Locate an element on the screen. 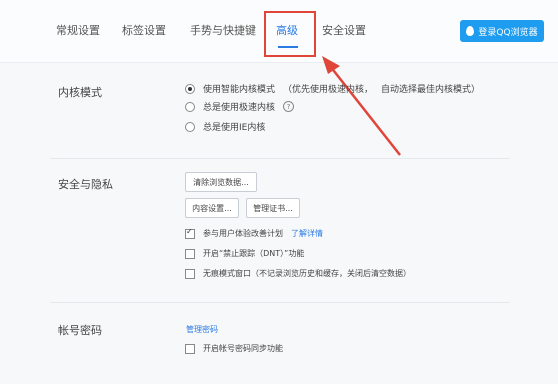 This screenshot has height=384, width=558. kernel-option-smart: 使用智能内核模式 （优先使用极速内核， 自动选择最佳内核模式） is located at coordinates (332, 88).